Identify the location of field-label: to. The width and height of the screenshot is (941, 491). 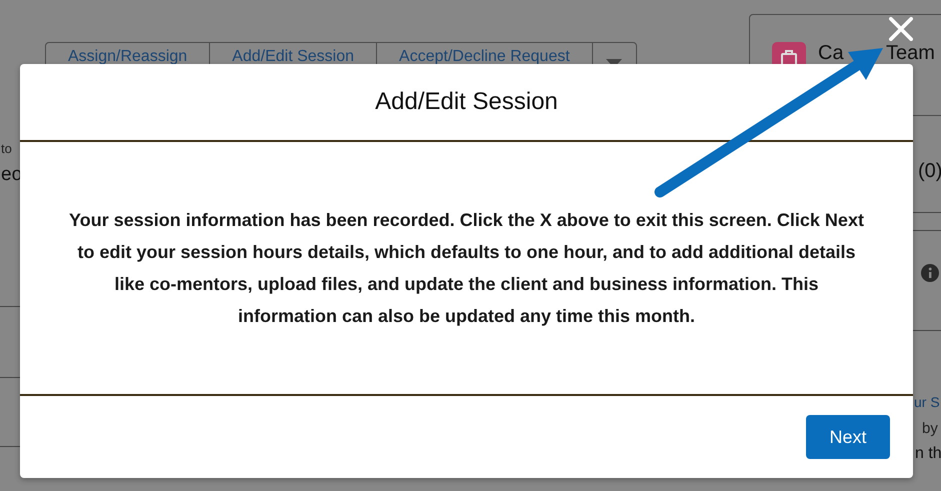
(6, 149).